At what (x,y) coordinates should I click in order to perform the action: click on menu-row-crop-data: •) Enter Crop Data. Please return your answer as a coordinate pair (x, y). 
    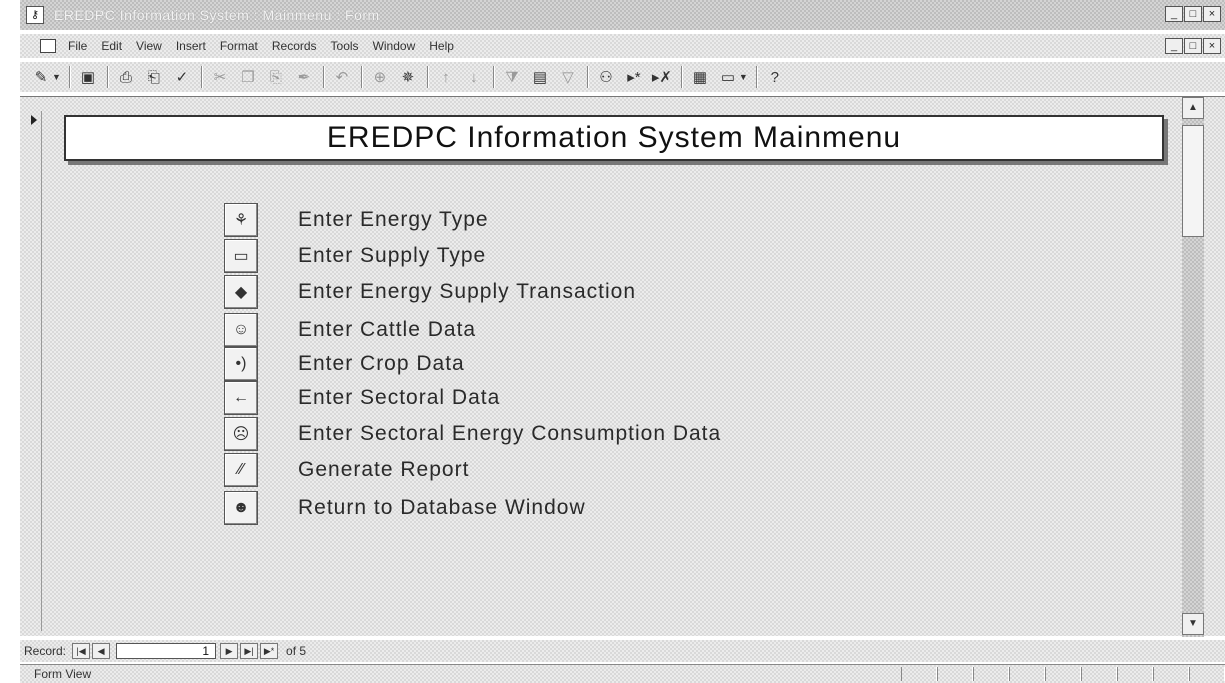
    Looking at the image, I should click on (344, 364).